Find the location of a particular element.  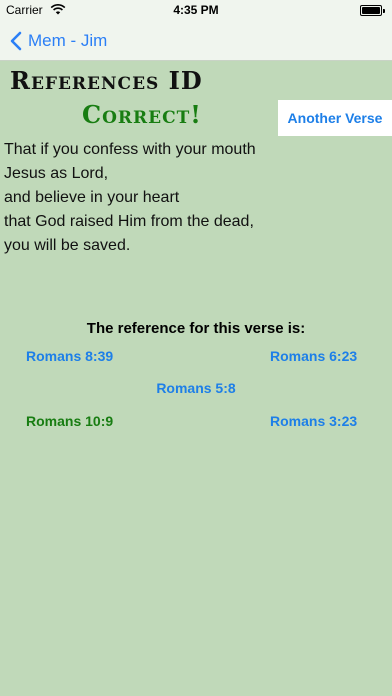

status-bar: Carrier 4:35 PM is located at coordinates (196, 10).